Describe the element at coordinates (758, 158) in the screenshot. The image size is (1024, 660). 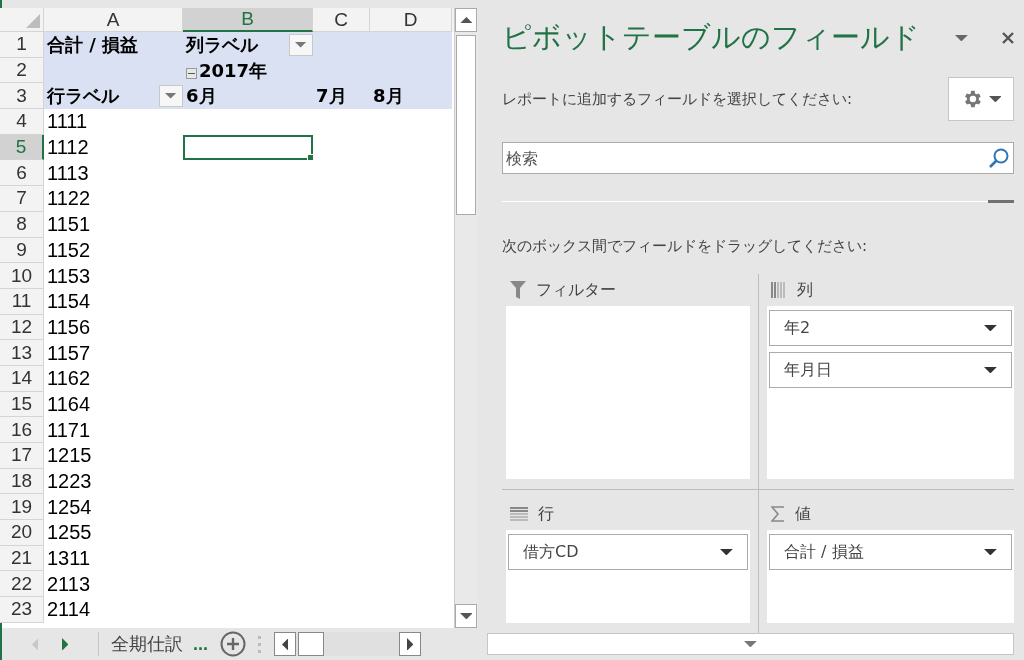
I see `search-field: 検索` at that location.